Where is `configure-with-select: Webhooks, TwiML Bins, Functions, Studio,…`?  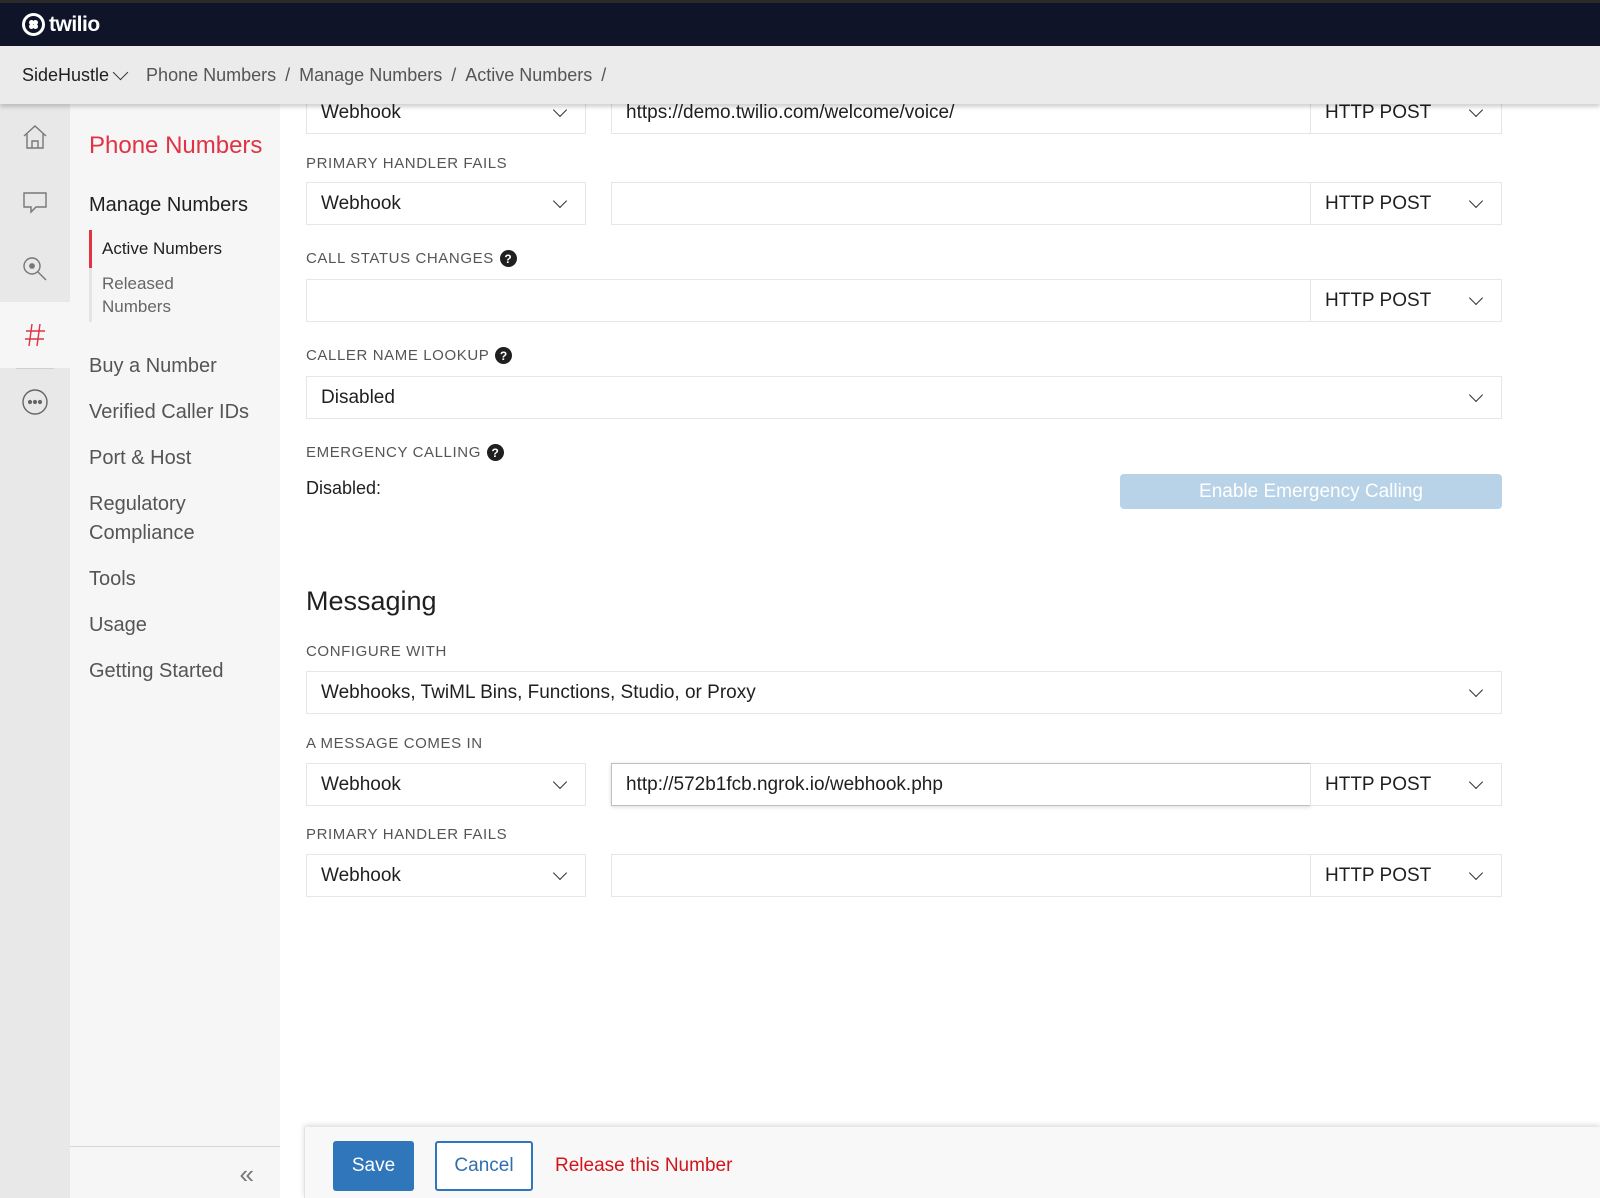
configure-with-select: Webhooks, TwiML Bins, Functions, Studio,… is located at coordinates (904, 692).